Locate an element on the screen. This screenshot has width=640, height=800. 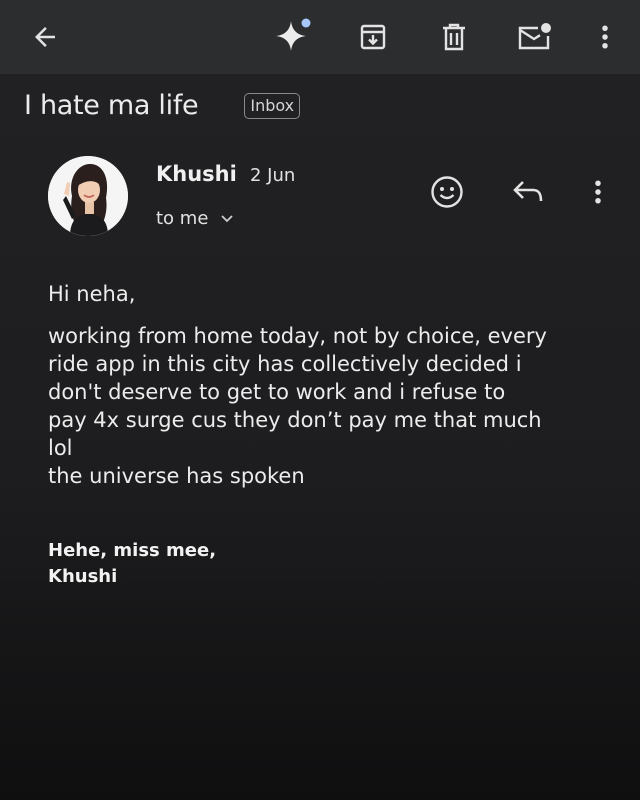
delete-button is located at coordinates (454, 37).